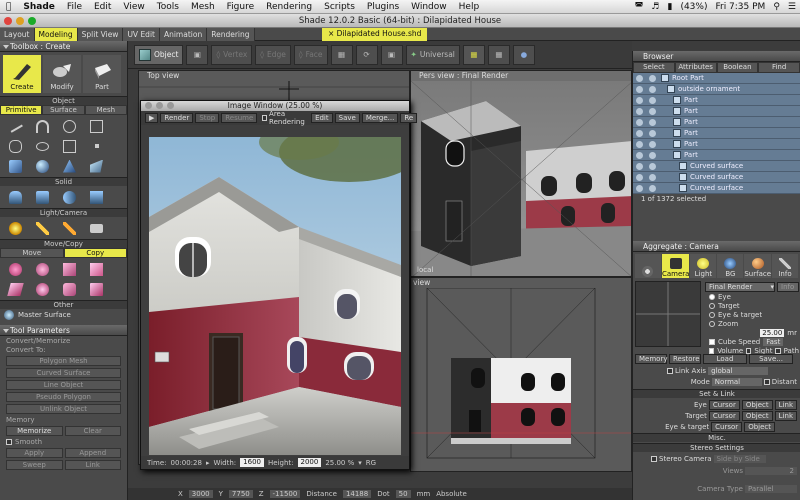 The image size is (800, 500). I want to click on tab-move: Move, so click(32, 253).